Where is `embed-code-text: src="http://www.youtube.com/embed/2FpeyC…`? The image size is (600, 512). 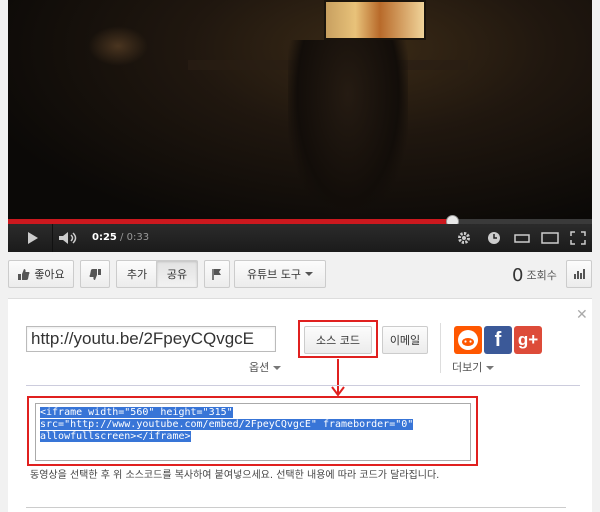
embed-code-text: src="http://www.youtube.com/embed/2FpeyC… is located at coordinates (227, 424).